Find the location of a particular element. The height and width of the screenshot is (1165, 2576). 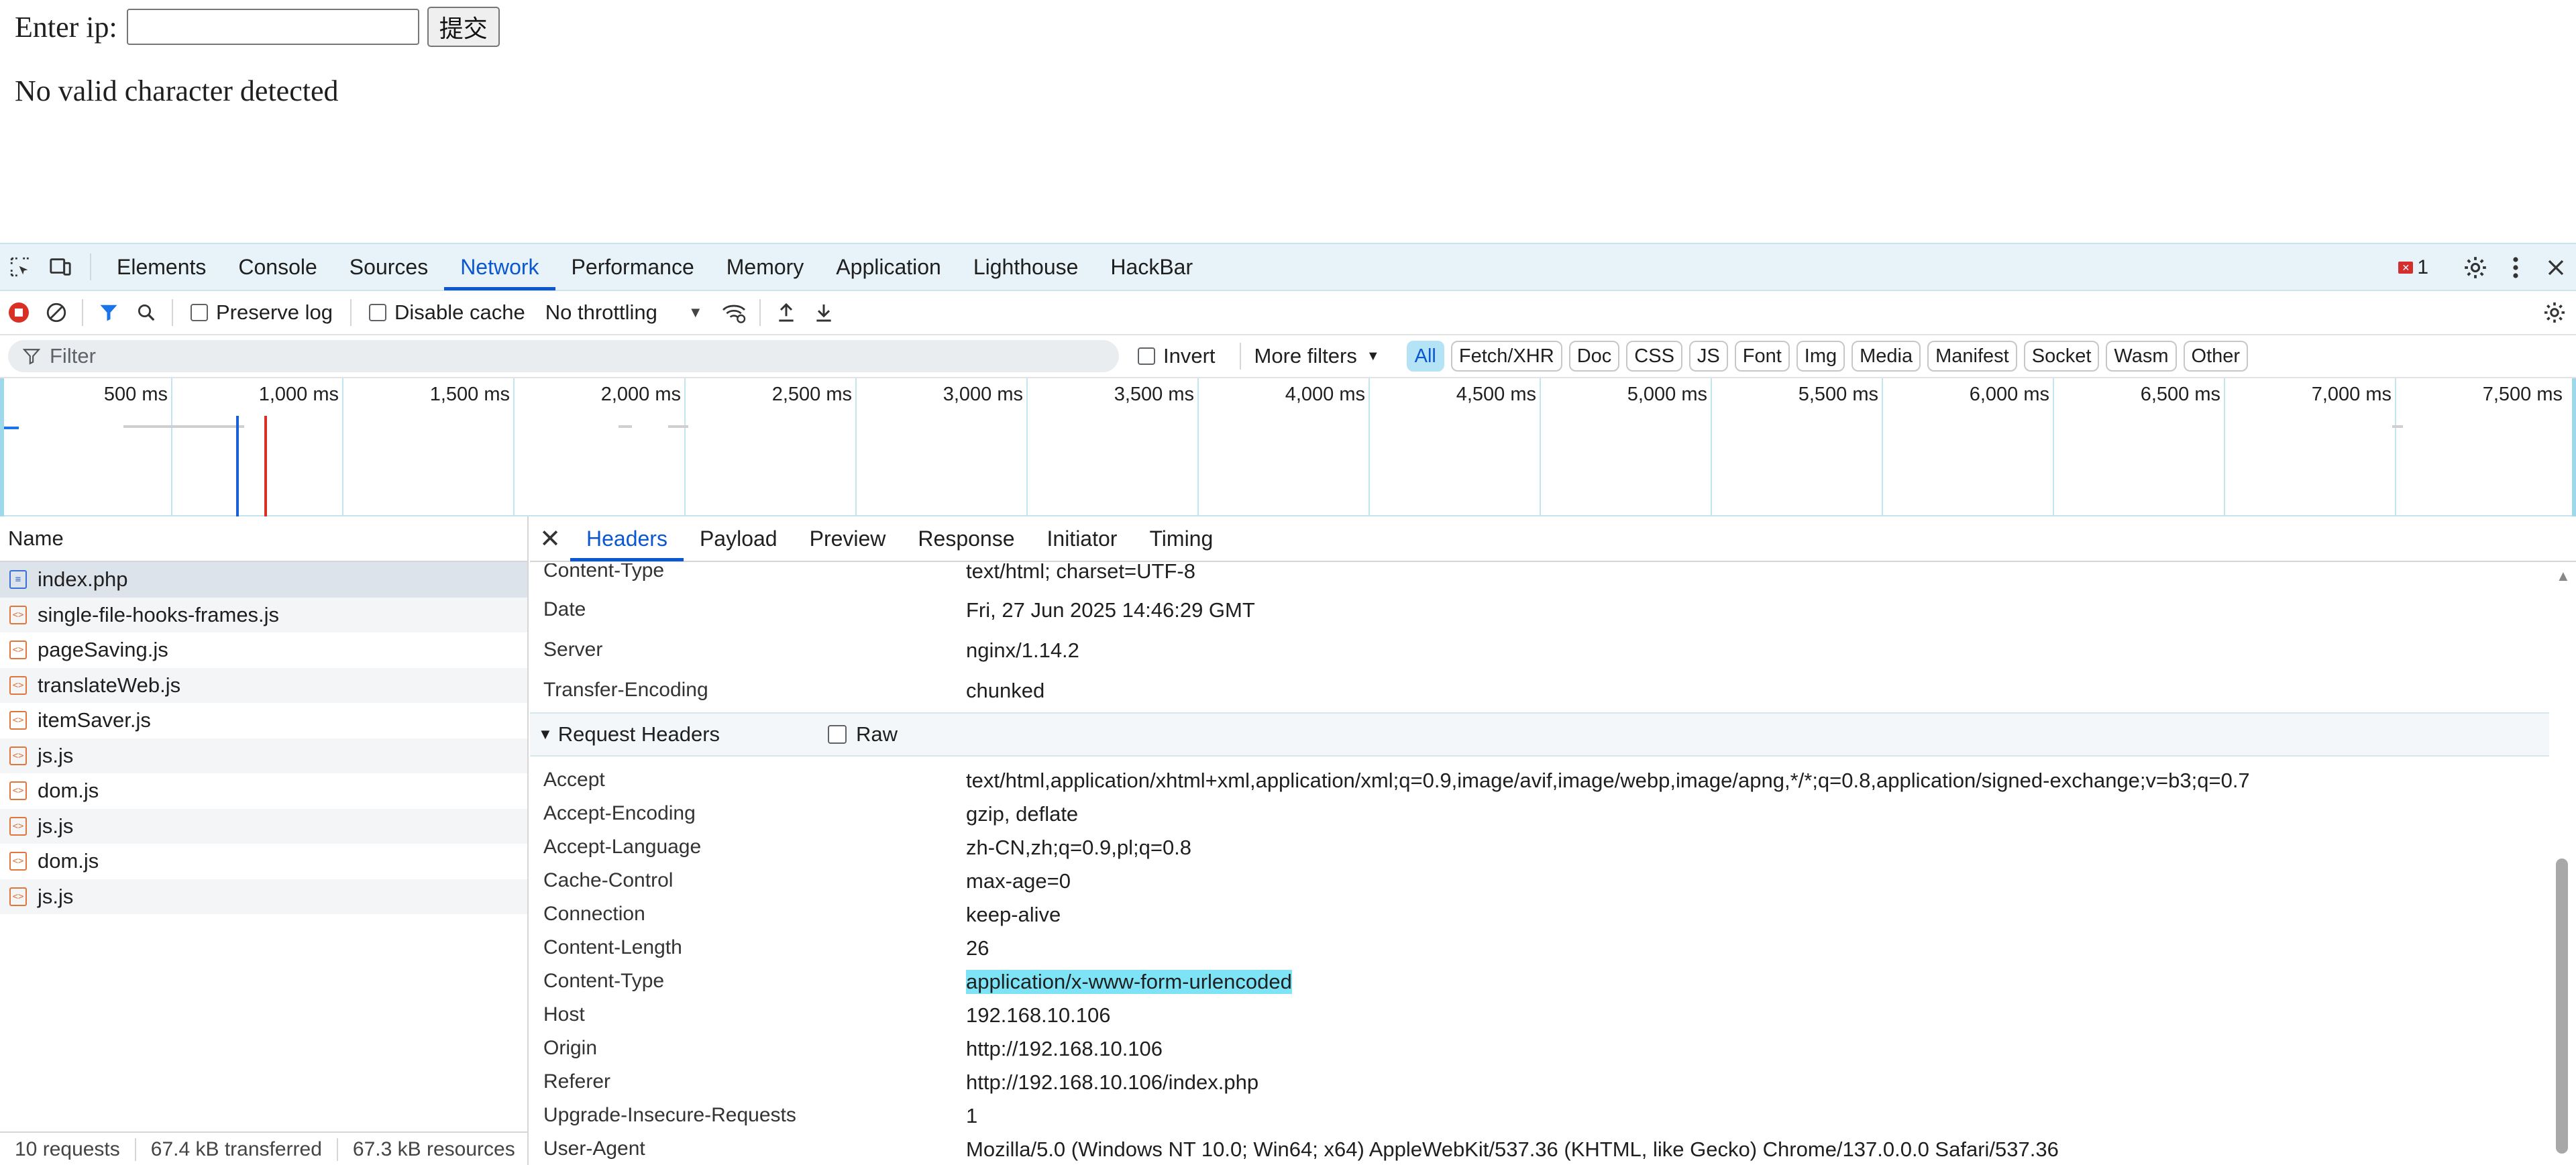

ip-form: Enter ip: 提交 is located at coordinates (257, 27).